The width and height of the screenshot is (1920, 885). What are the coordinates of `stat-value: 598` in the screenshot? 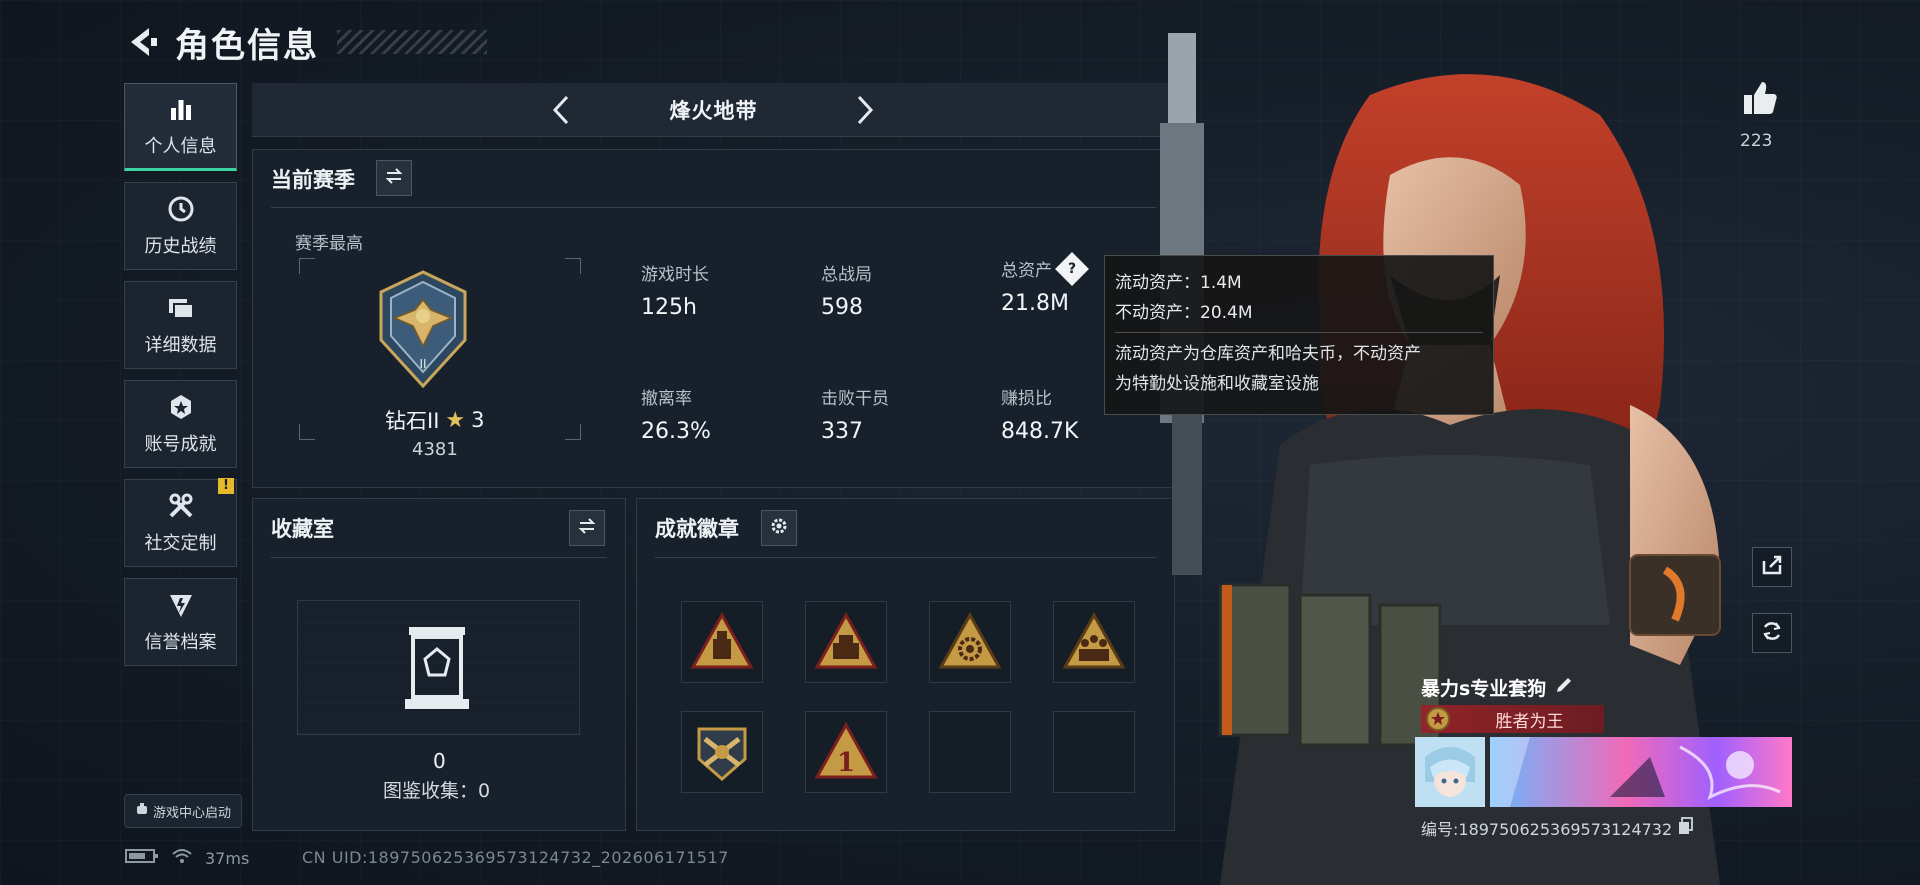 It's located at (842, 307).